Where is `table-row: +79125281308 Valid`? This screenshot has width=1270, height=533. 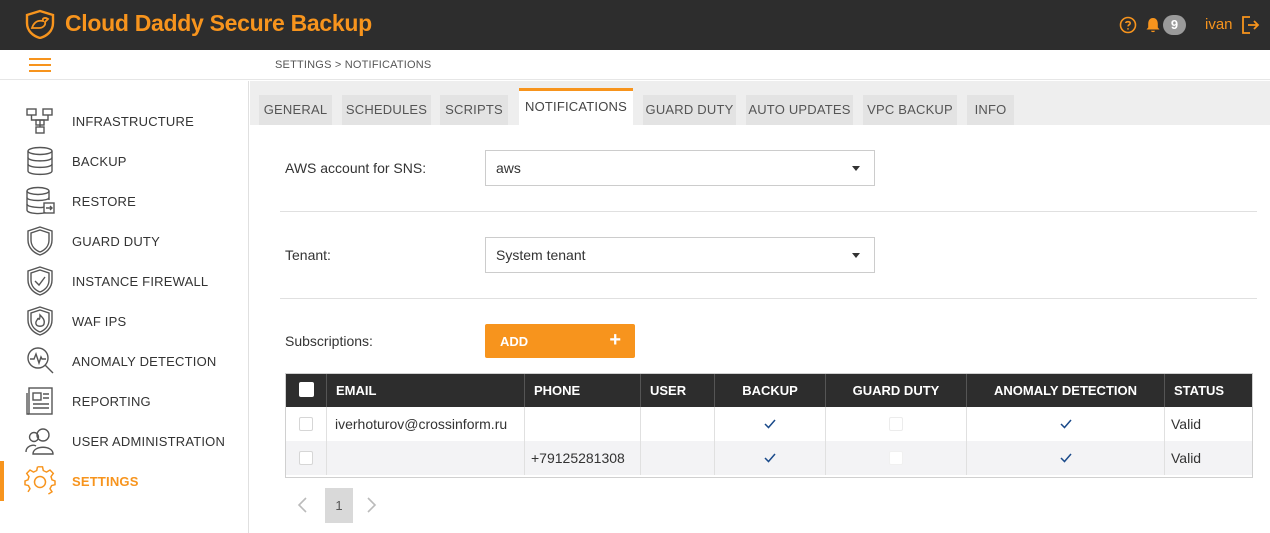 table-row: +79125281308 Valid is located at coordinates (769, 458).